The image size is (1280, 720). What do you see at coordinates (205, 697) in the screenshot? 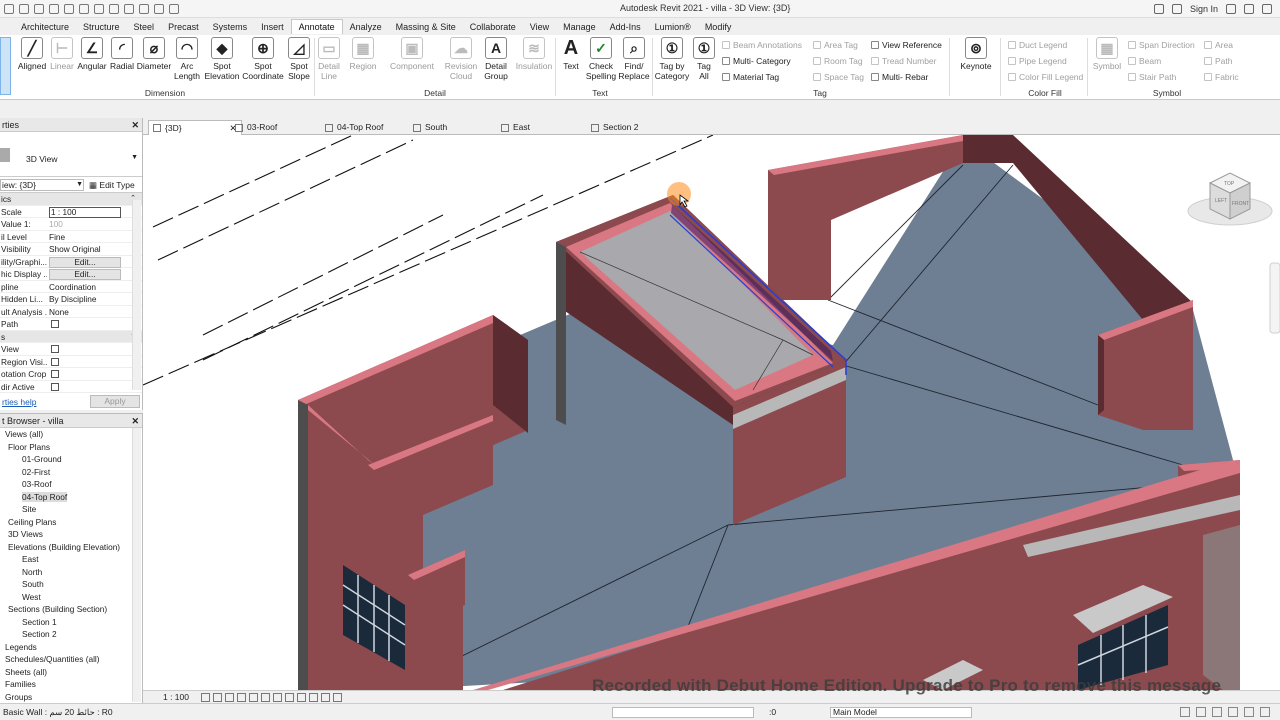
I see `detail-level-icon` at bounding box center [205, 697].